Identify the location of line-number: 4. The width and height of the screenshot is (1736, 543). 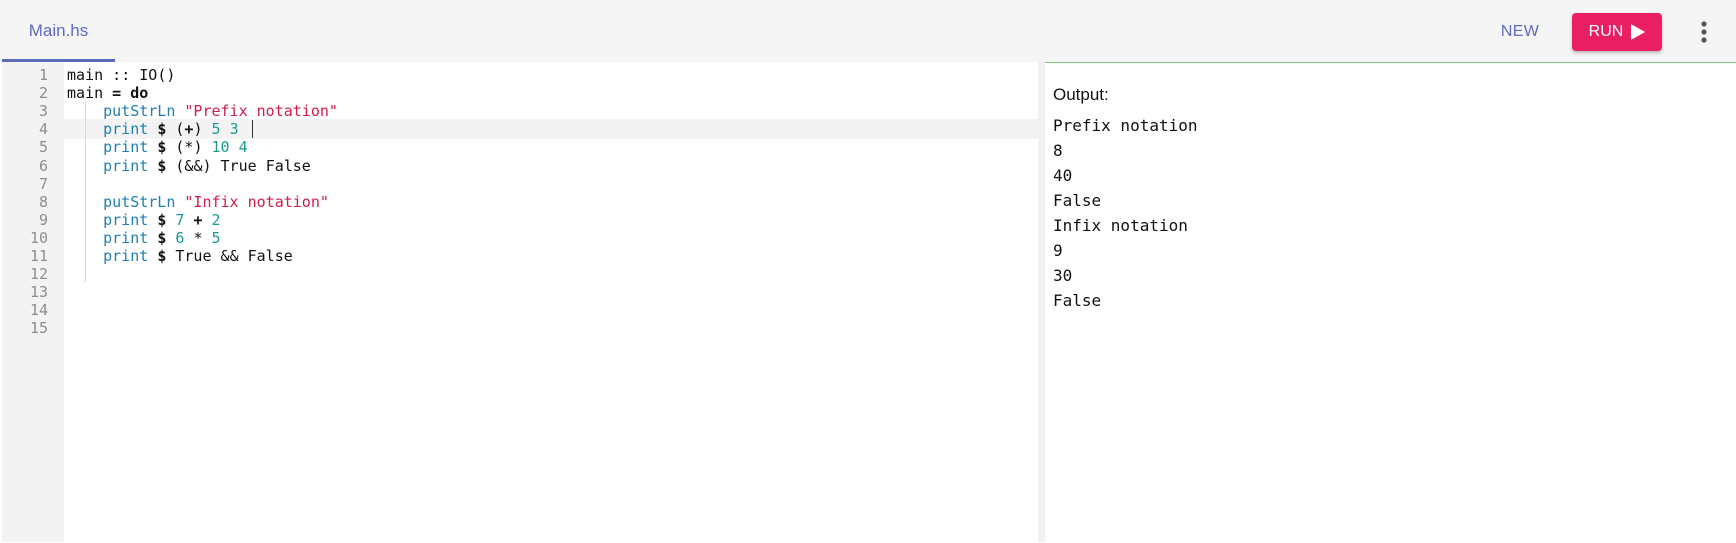
(43, 129).